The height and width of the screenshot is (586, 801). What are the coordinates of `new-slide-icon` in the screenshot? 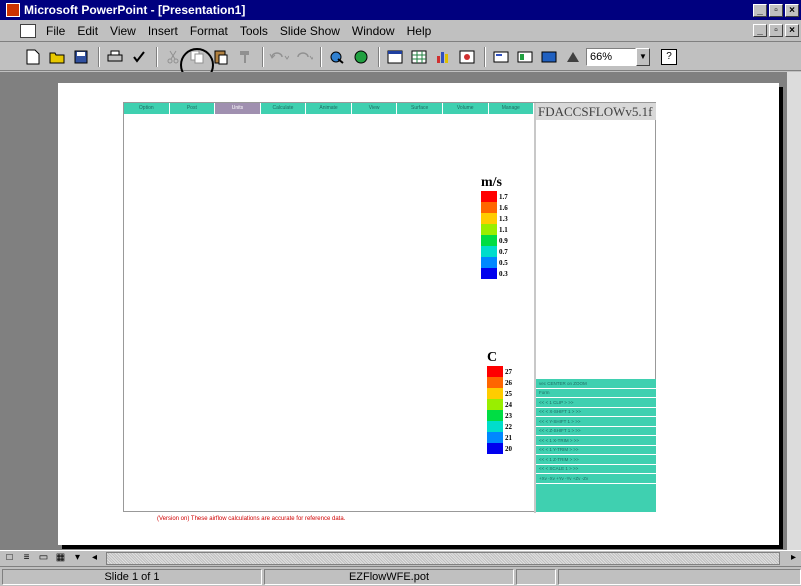 It's located at (501, 57).